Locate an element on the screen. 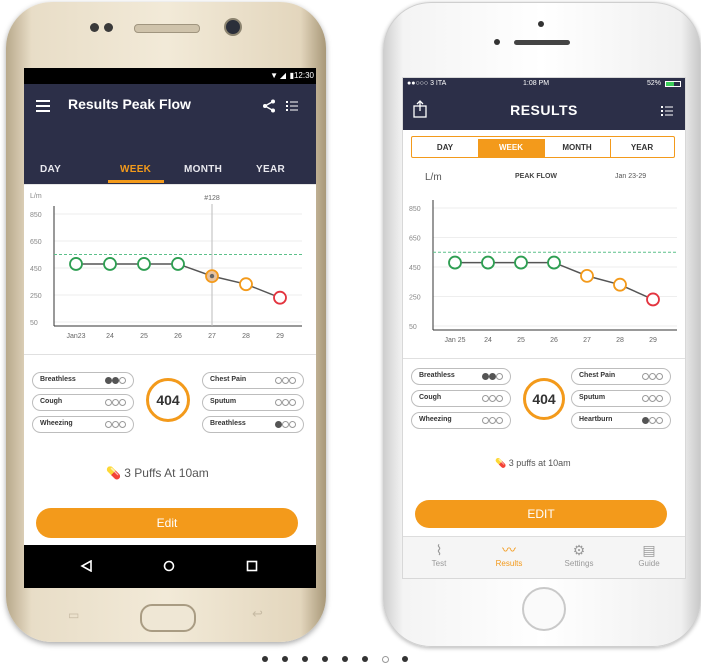 Image resolution: width=701 pixels, height=672 pixels. back-key-icon: ↩ is located at coordinates (257, 614).